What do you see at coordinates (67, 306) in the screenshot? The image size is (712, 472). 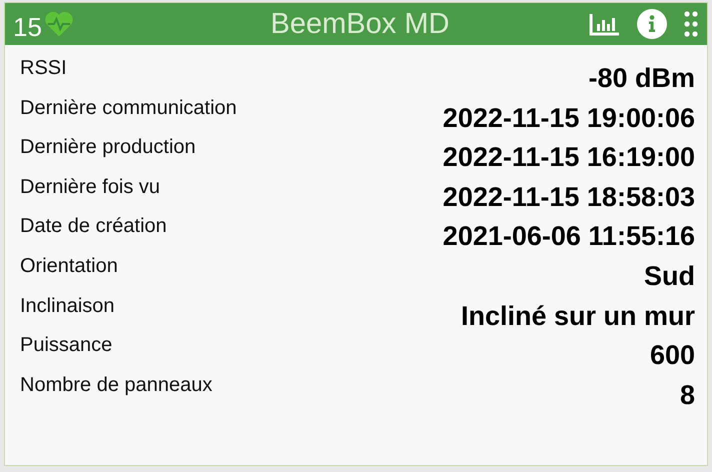 I see `field-label: Inclinaison` at bounding box center [67, 306].